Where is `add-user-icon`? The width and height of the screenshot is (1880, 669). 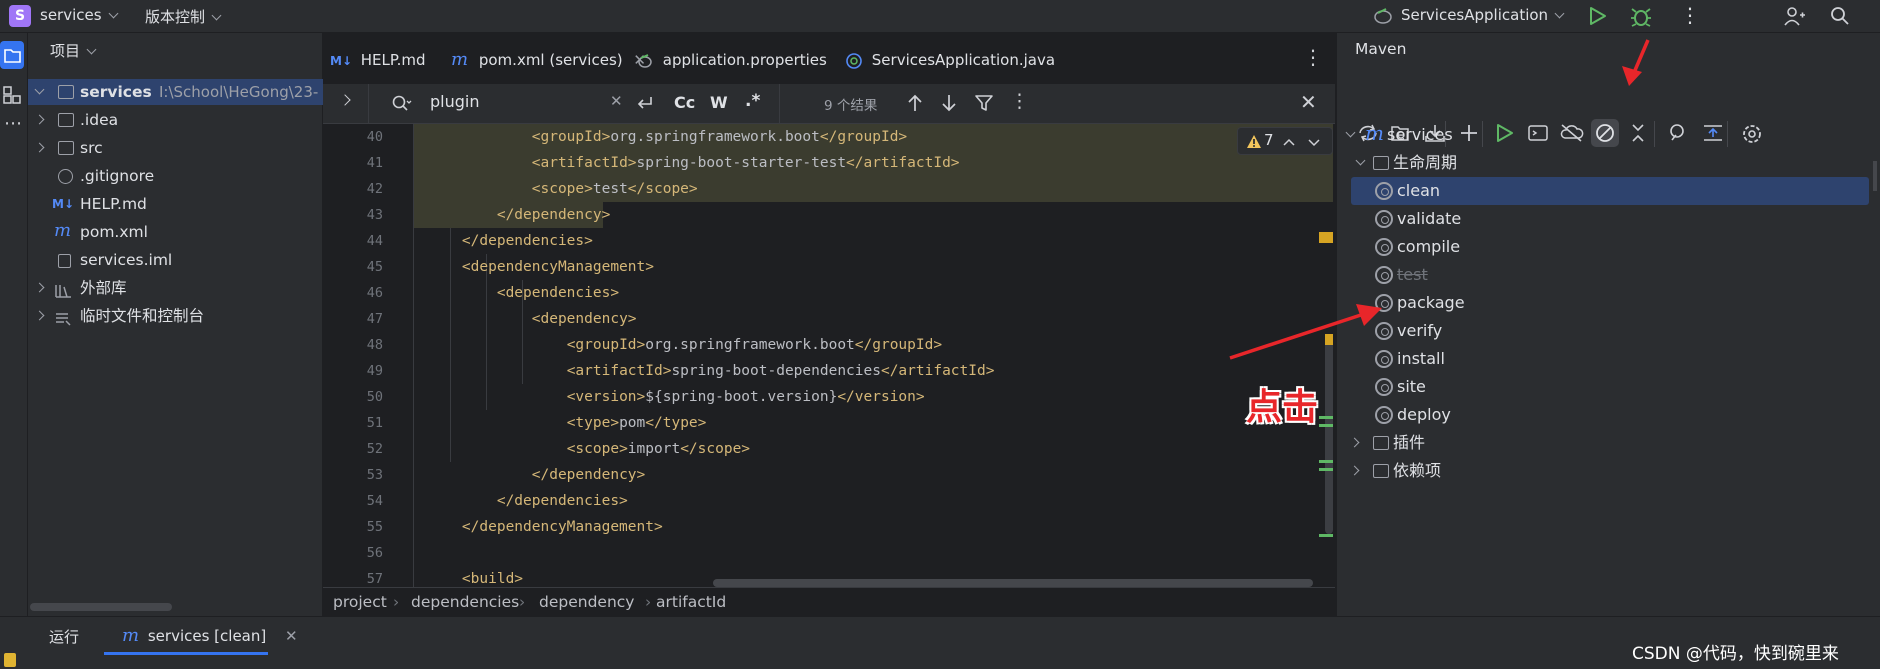
add-user-icon is located at coordinates (1794, 18).